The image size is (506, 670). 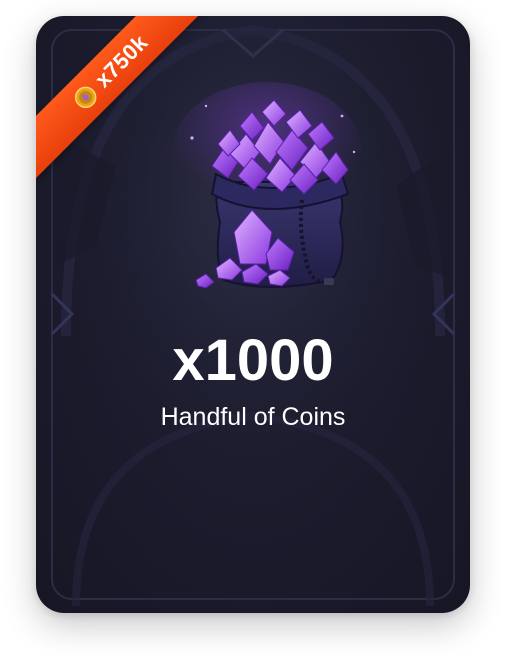 What do you see at coordinates (86, 97) in the screenshot?
I see `coin-icon` at bounding box center [86, 97].